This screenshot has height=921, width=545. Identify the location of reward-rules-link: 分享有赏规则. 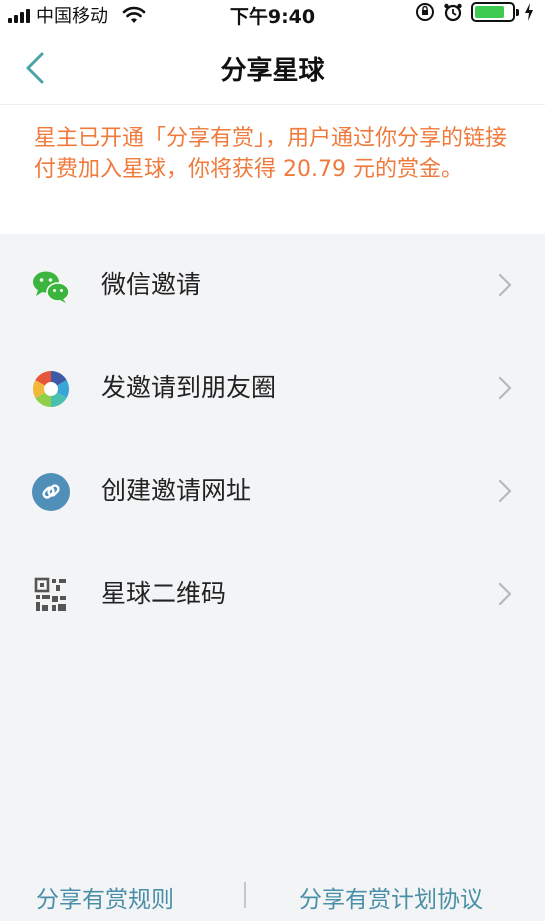
(105, 897).